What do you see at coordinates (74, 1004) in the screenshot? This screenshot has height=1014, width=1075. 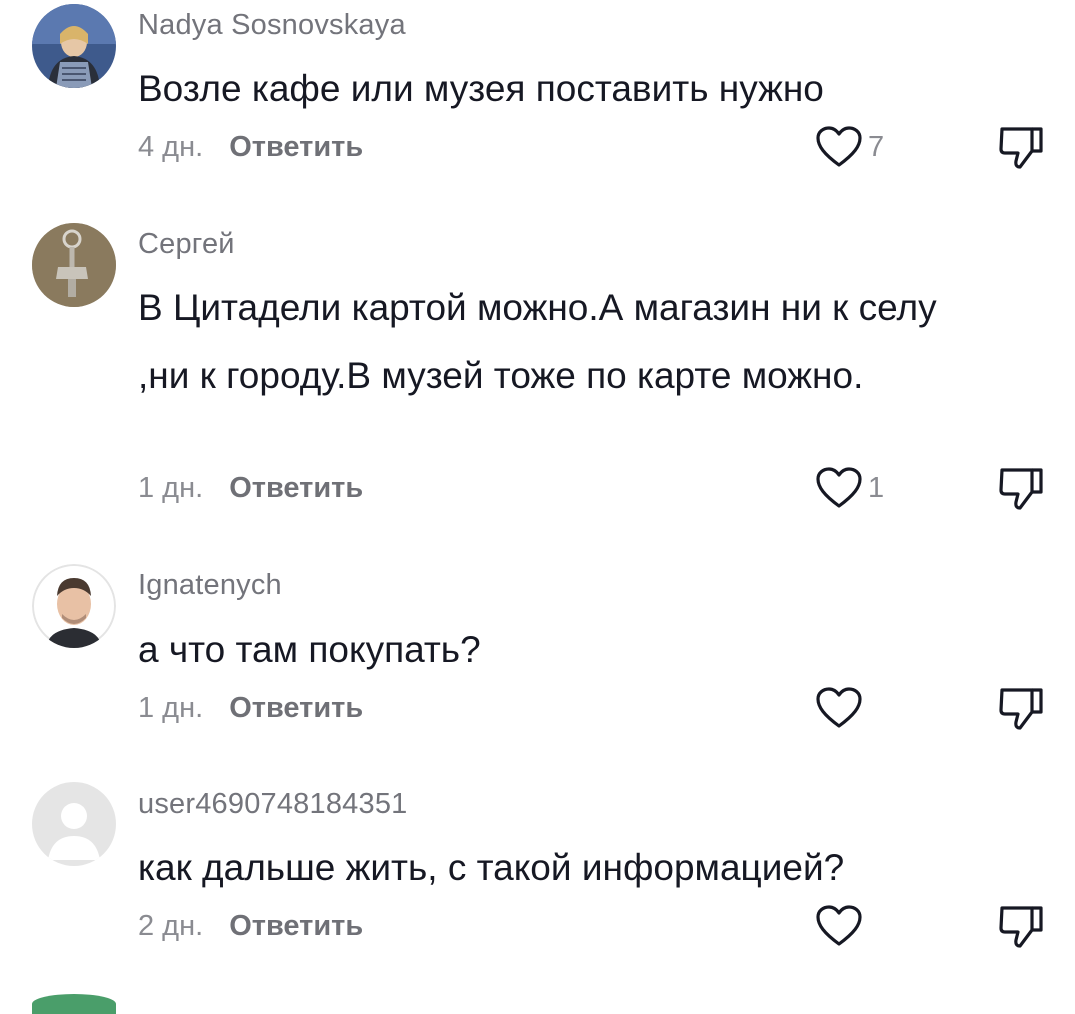 I see `next-comment-avatar` at bounding box center [74, 1004].